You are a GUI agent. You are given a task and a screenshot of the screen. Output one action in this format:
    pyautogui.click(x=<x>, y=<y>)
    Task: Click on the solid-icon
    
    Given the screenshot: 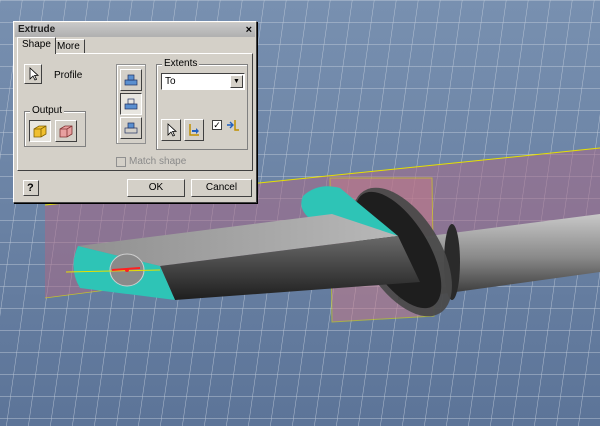 What is the action you would take?
    pyautogui.click(x=40, y=131)
    